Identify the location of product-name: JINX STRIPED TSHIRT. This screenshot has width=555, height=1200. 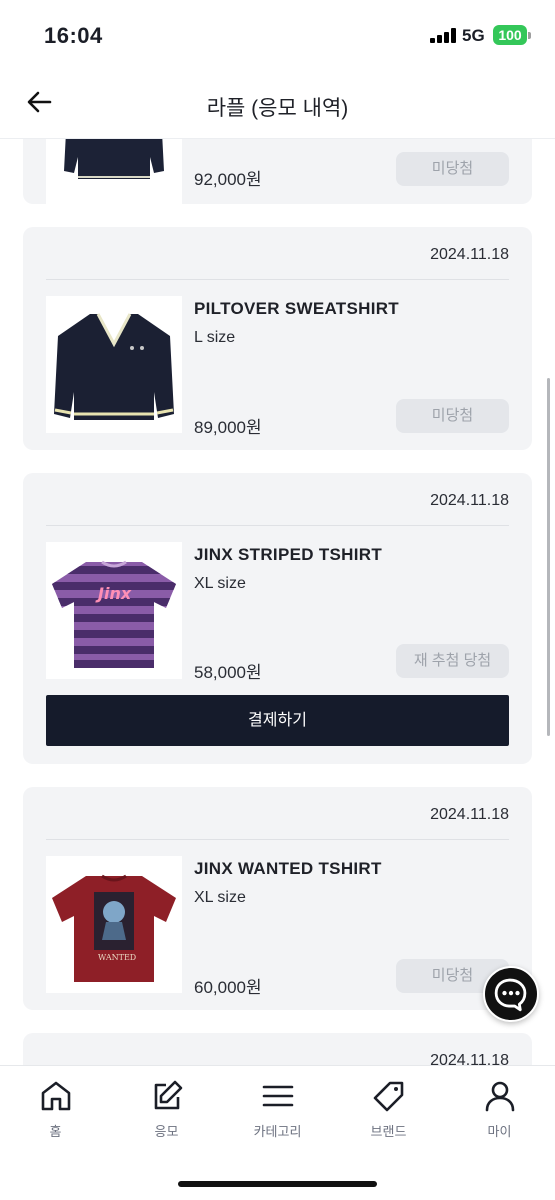
(288, 554).